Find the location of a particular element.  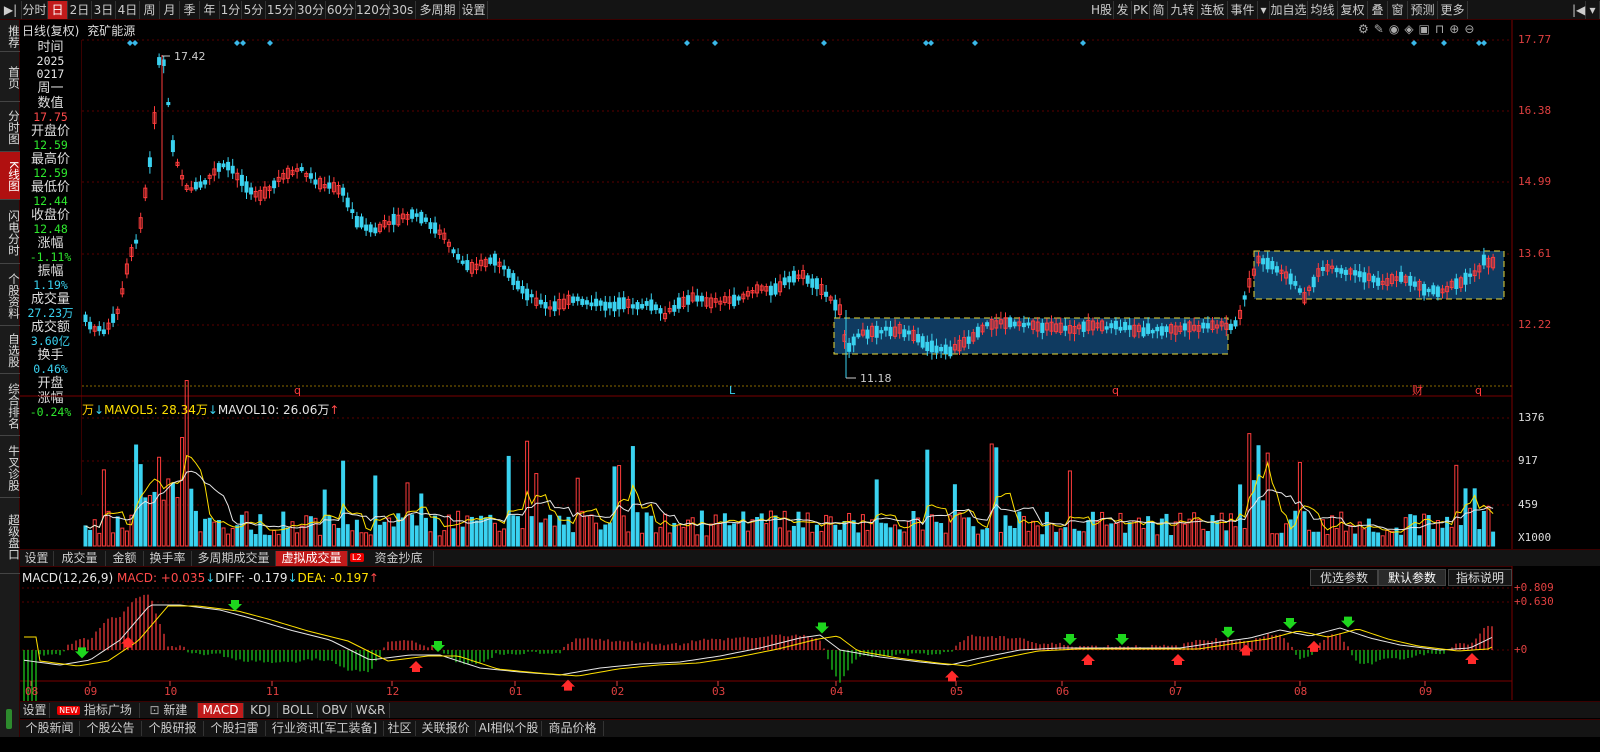

dea-value: DEA: -0.197 is located at coordinates (333, 578).